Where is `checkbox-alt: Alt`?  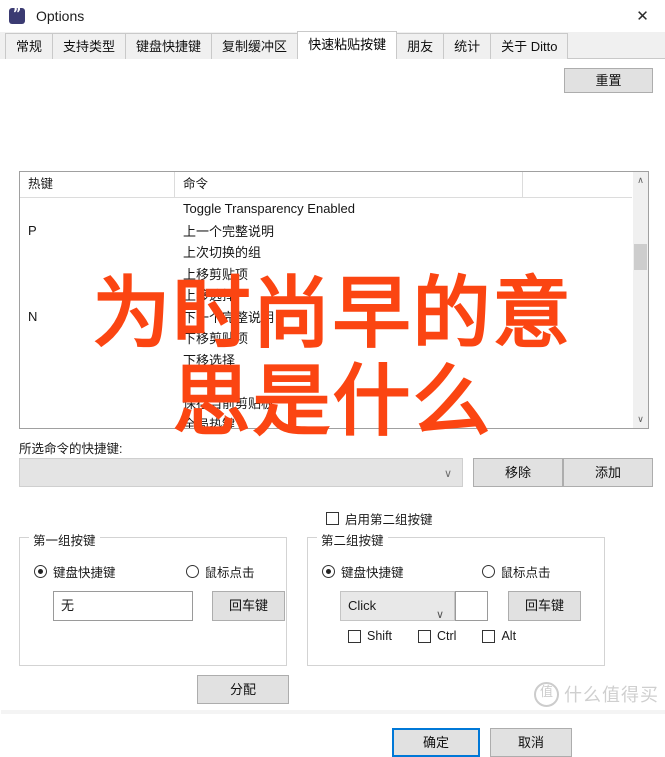
checkbox-alt: Alt is located at coordinates (499, 636).